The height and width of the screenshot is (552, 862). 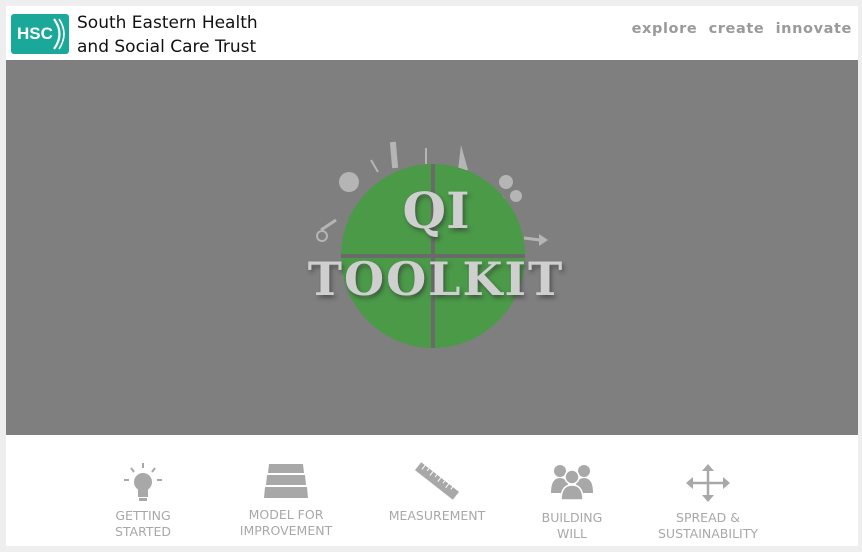 What do you see at coordinates (167, 47) in the screenshot?
I see `trust-name-line2: and Social Care Trust` at bounding box center [167, 47].